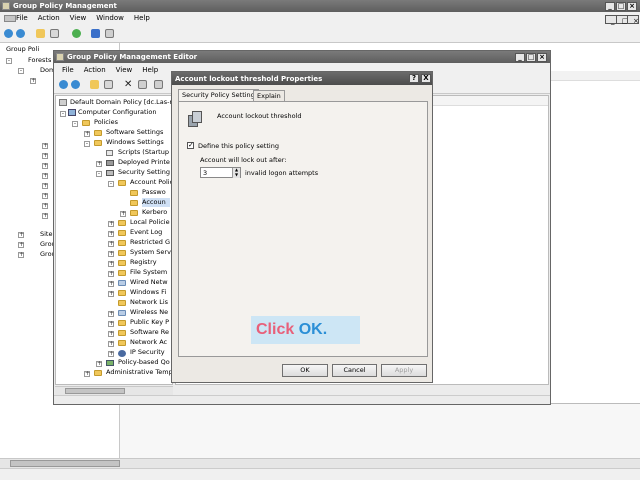  I want to click on tree-network-list: Network Lis, so click(149, 302).